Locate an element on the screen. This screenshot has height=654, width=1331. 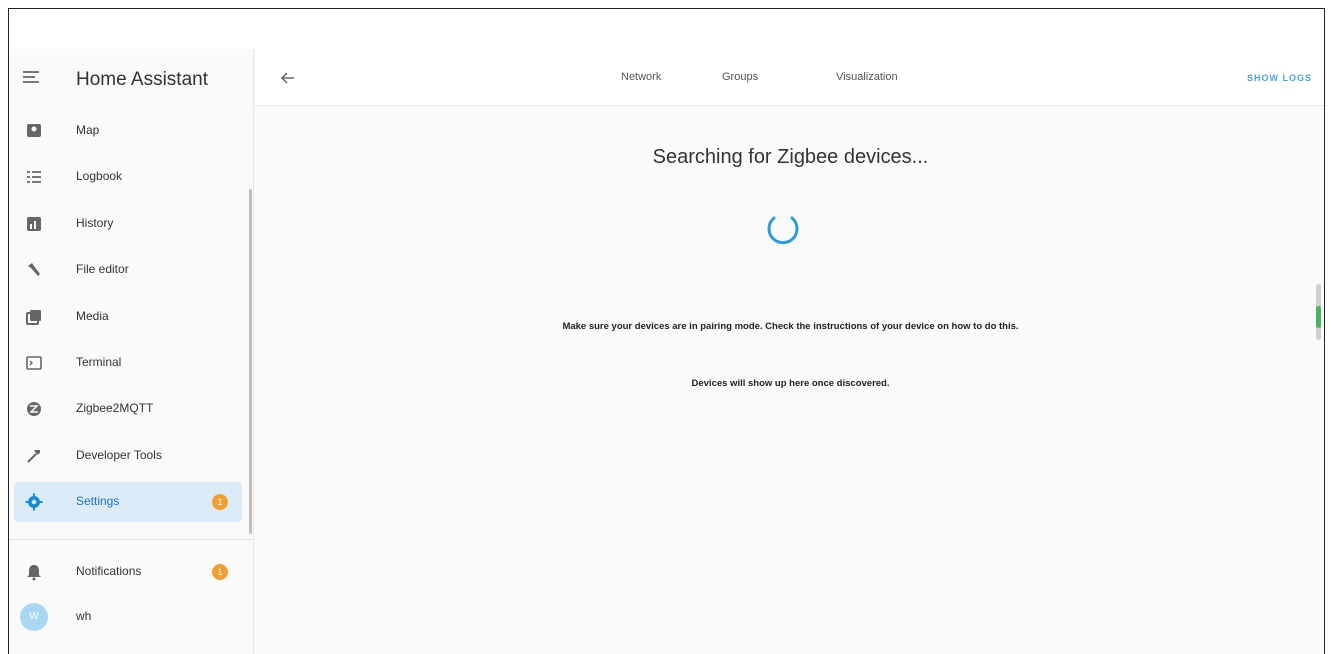
back-arrow-icon is located at coordinates (288, 78).